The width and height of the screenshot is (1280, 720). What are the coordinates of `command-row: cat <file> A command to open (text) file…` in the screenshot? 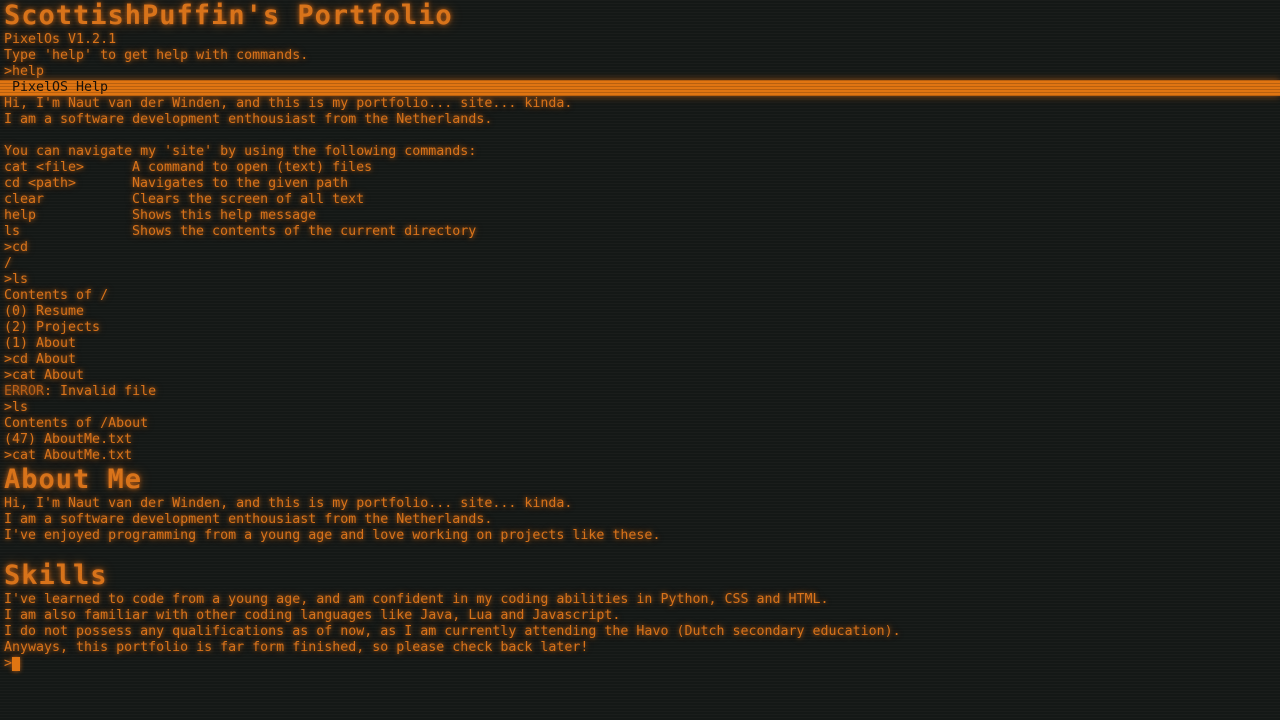 It's located at (640, 168).